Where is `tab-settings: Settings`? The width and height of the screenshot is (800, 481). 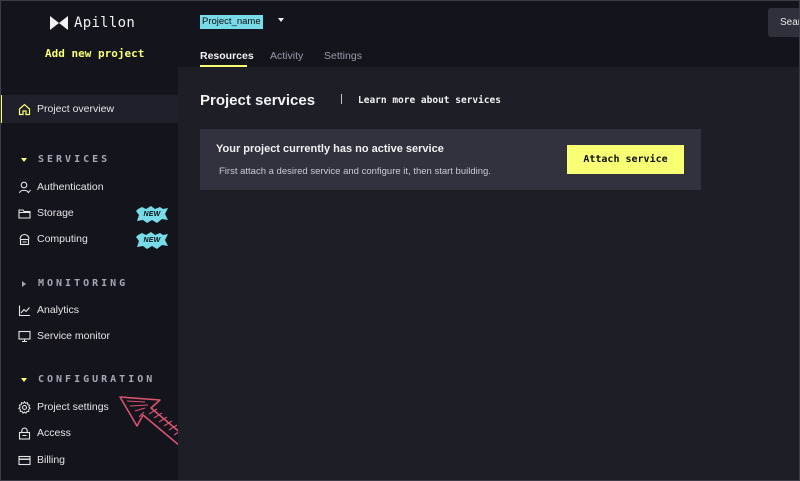
tab-settings: Settings is located at coordinates (343, 56).